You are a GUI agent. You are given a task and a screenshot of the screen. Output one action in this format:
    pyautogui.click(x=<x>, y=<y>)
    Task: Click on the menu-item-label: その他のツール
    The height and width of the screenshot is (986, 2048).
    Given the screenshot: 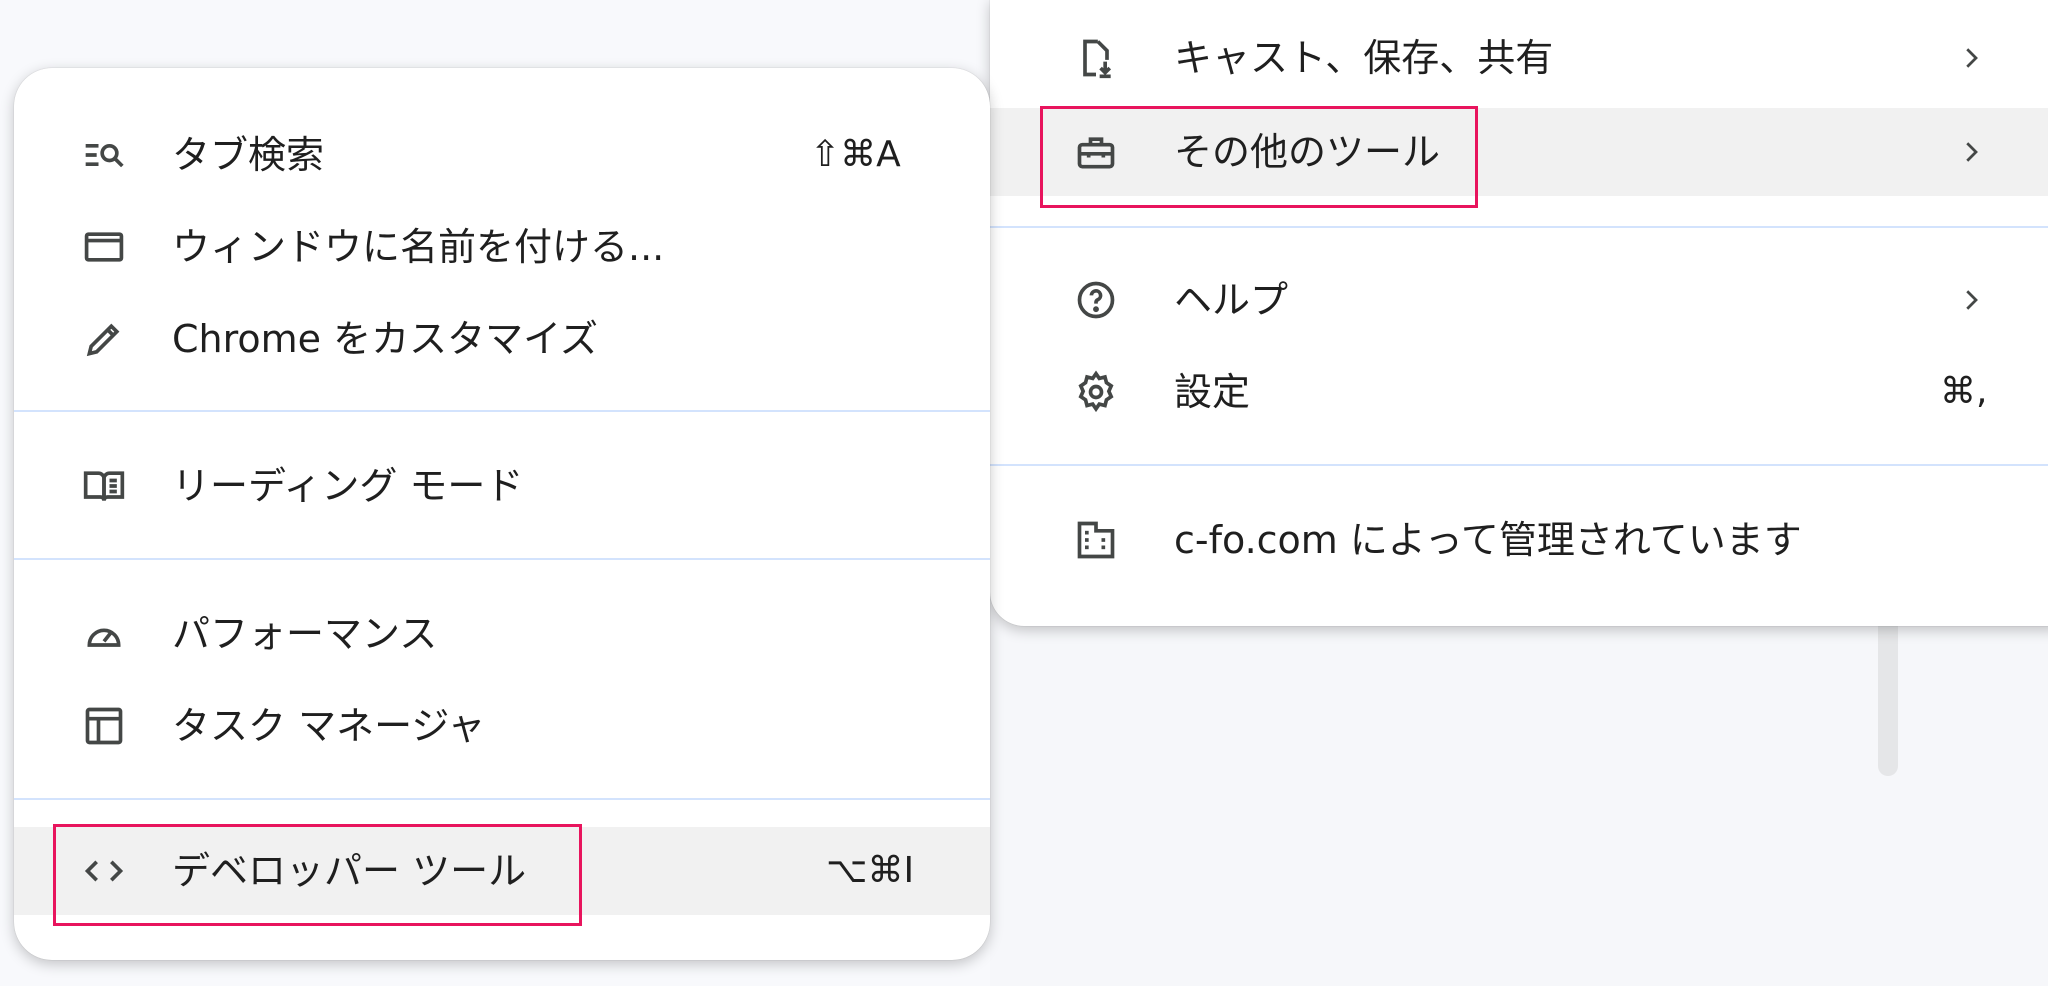 What is the action you would take?
    pyautogui.click(x=1307, y=152)
    